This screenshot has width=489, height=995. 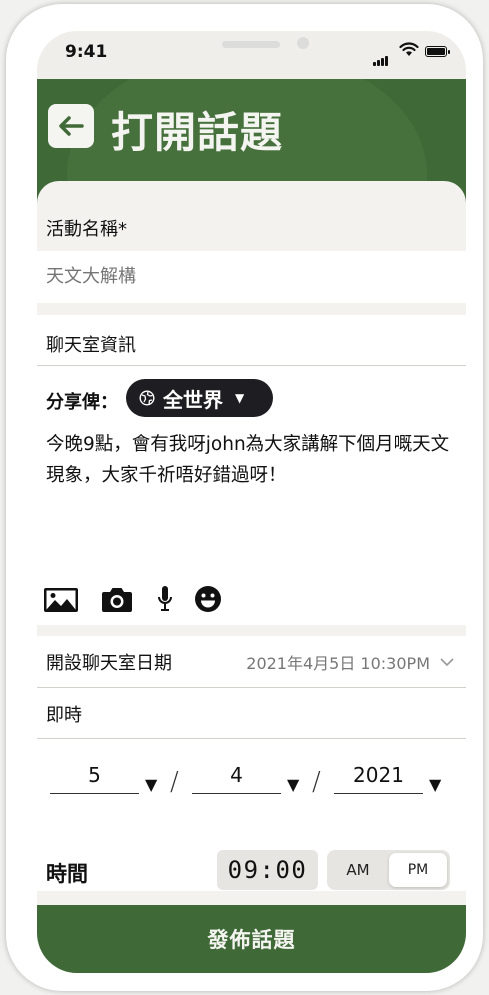 I want to click on am-pm-toggle: AM PM, so click(x=388, y=870).